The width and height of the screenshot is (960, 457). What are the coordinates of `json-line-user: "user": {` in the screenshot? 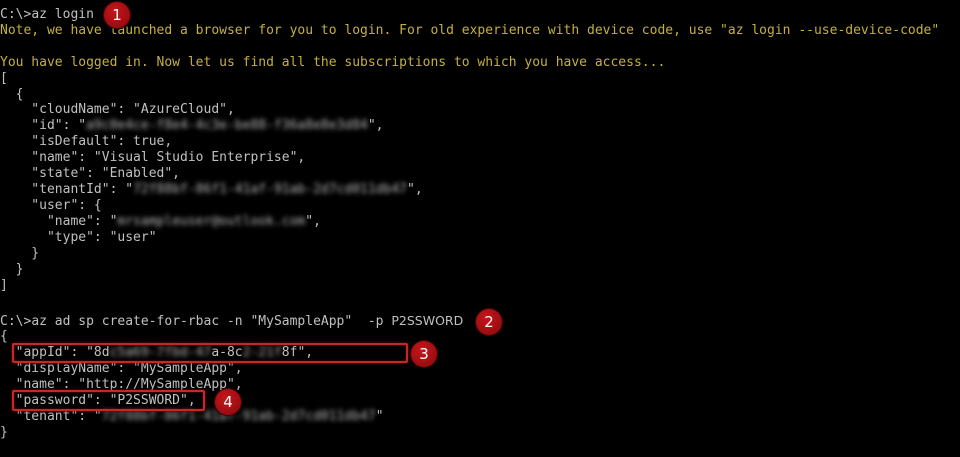 It's located at (51, 205).